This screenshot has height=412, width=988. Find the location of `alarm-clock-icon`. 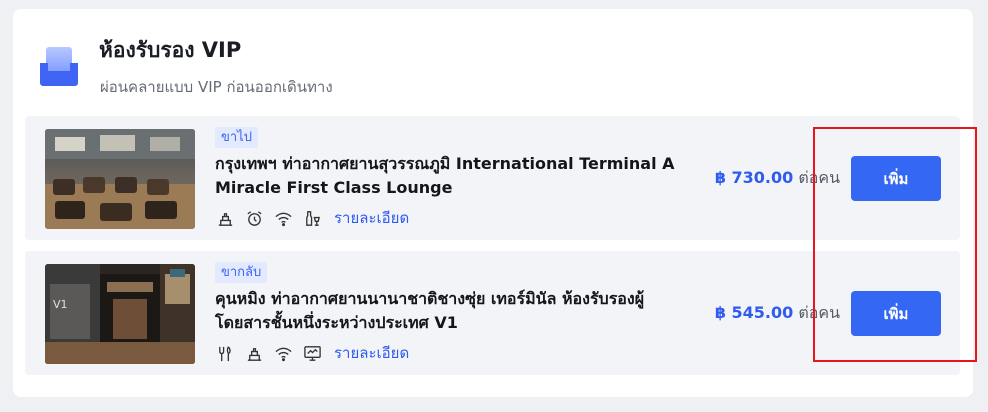

alarm-clock-icon is located at coordinates (254, 218).